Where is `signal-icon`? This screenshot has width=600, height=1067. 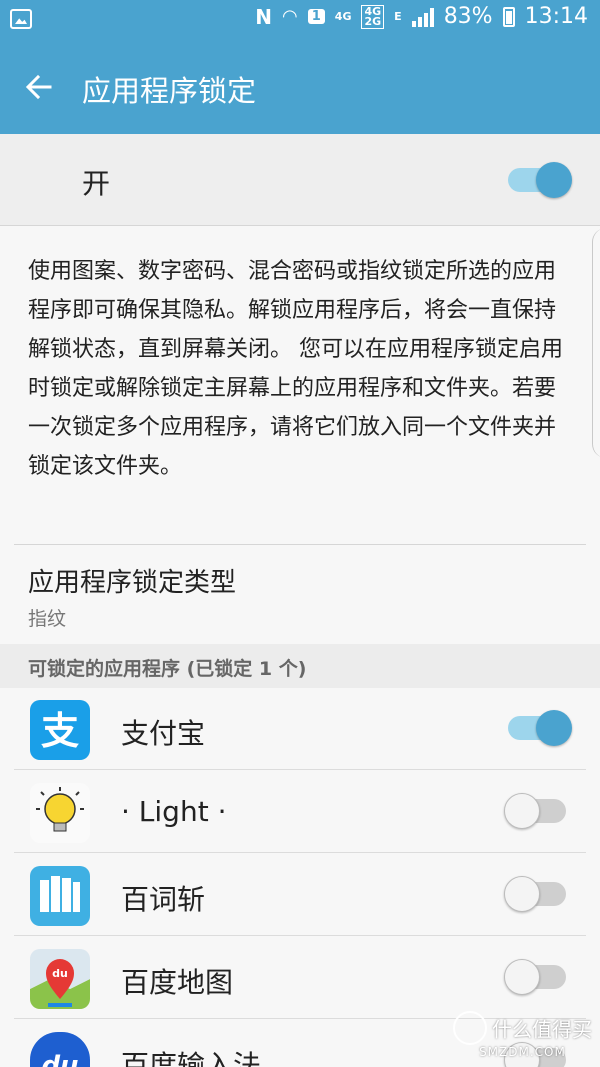 signal-icon is located at coordinates (422, 17).